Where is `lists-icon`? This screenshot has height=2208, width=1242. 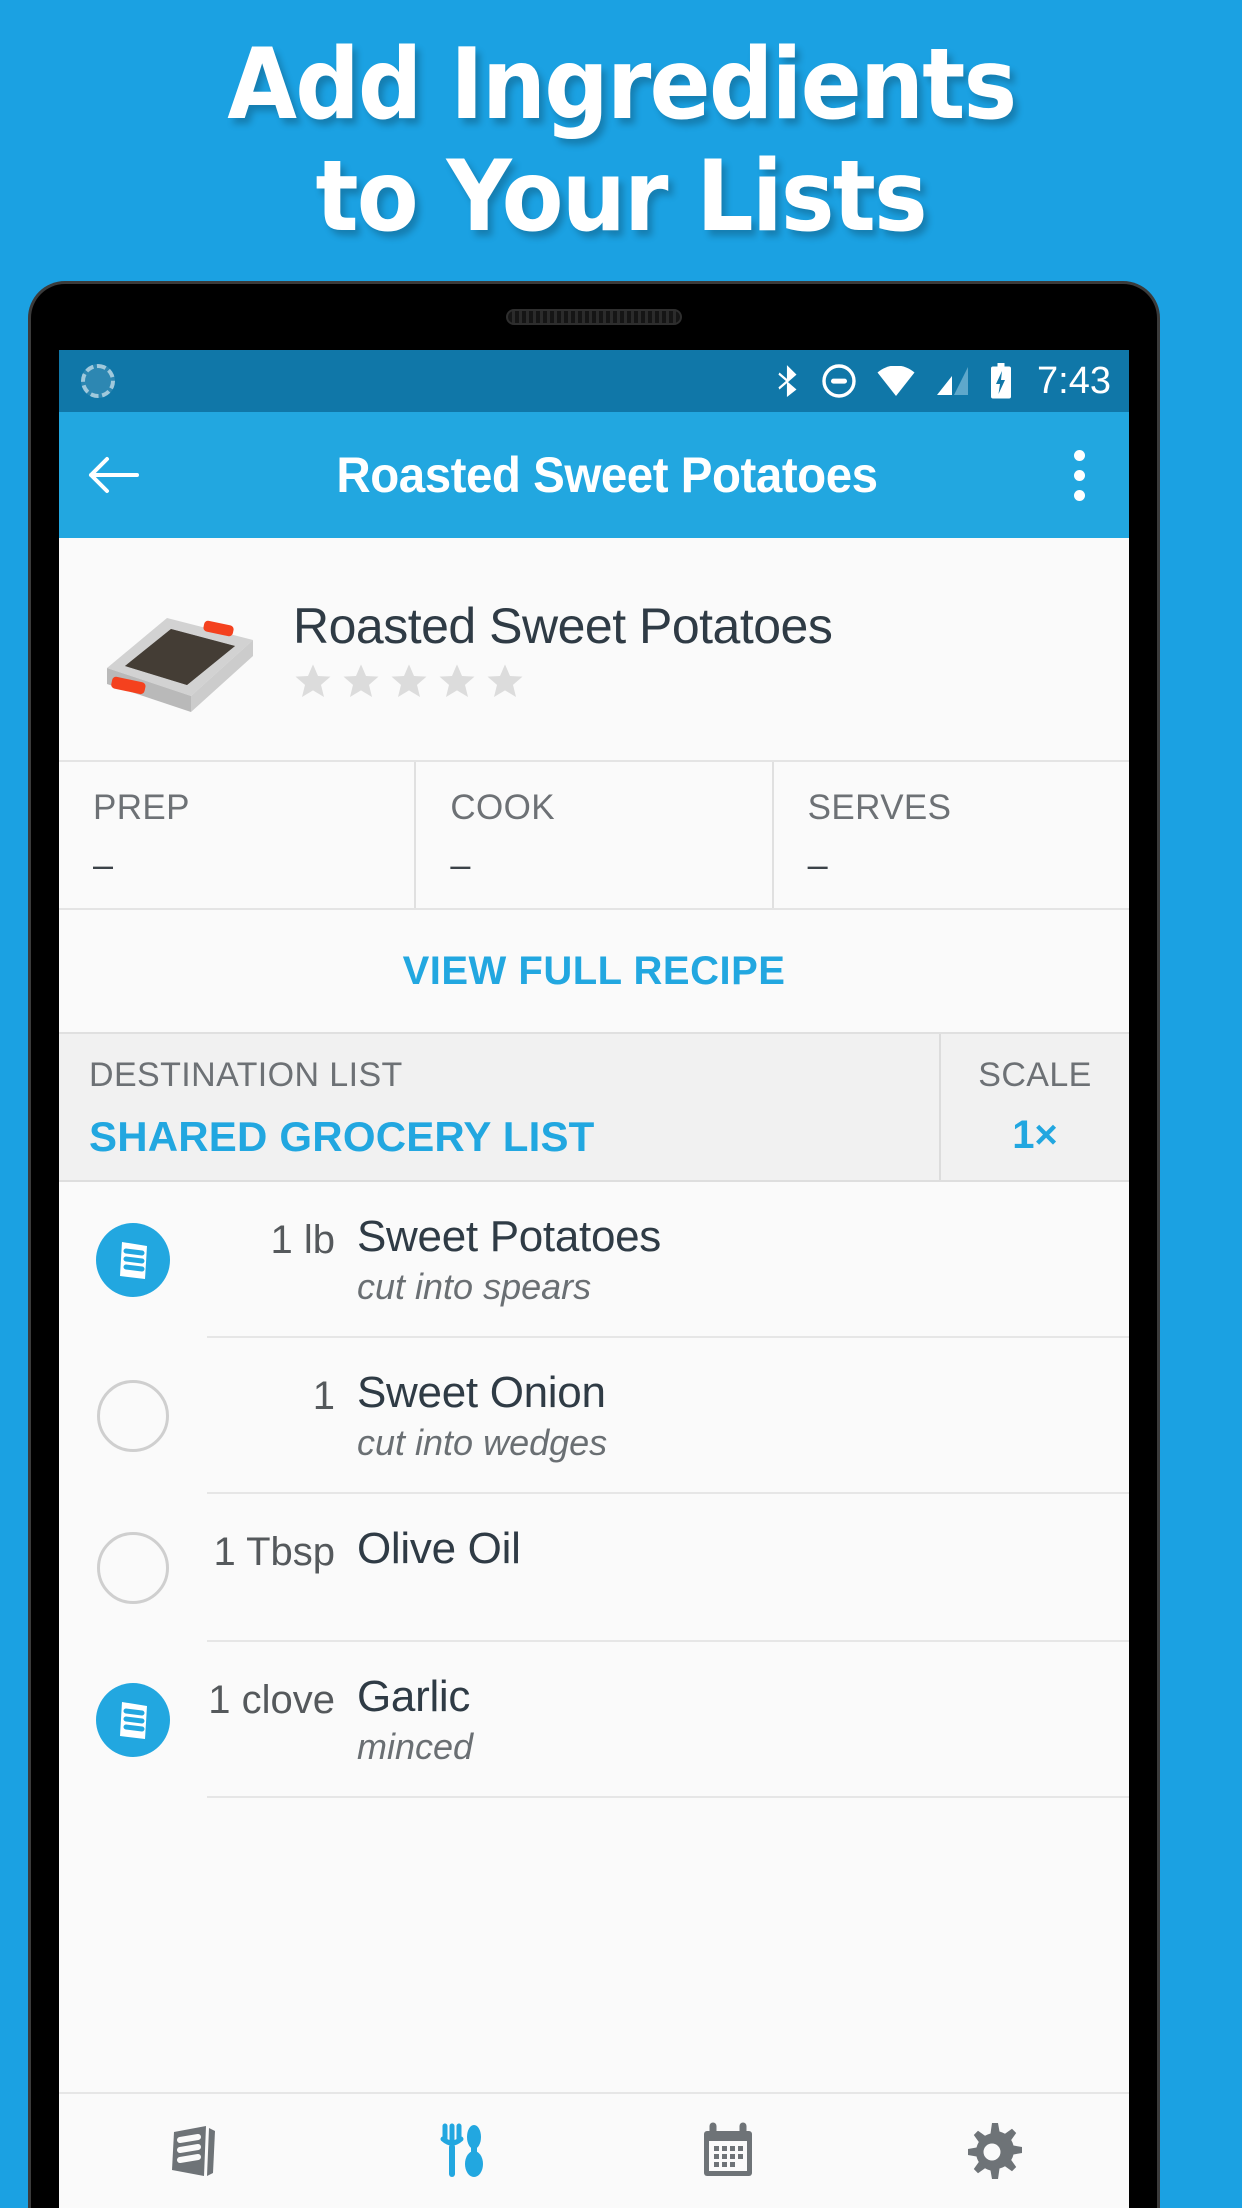
lists-icon is located at coordinates (193, 2151).